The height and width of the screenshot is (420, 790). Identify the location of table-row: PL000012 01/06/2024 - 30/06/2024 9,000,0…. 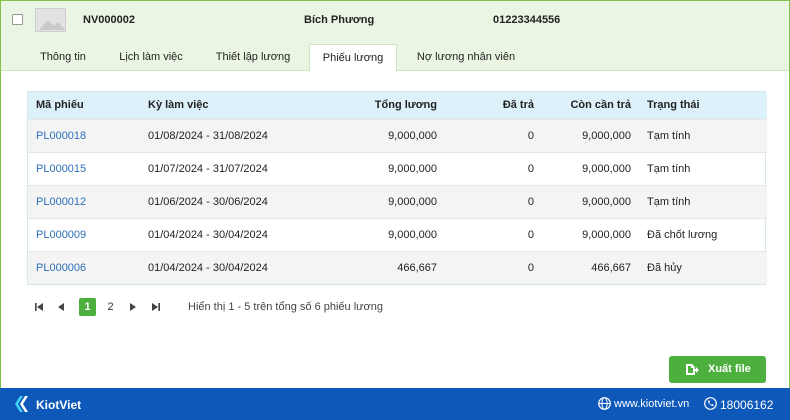
(397, 201).